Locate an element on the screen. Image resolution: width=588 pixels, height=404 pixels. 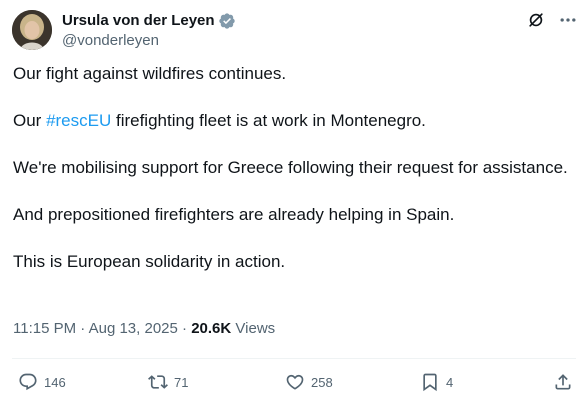
share-button is located at coordinates (563, 382).